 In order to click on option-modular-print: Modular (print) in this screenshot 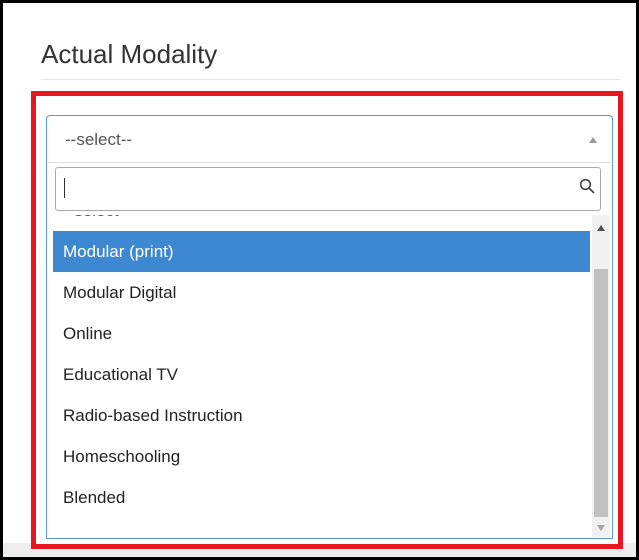, I will do `click(321, 251)`.